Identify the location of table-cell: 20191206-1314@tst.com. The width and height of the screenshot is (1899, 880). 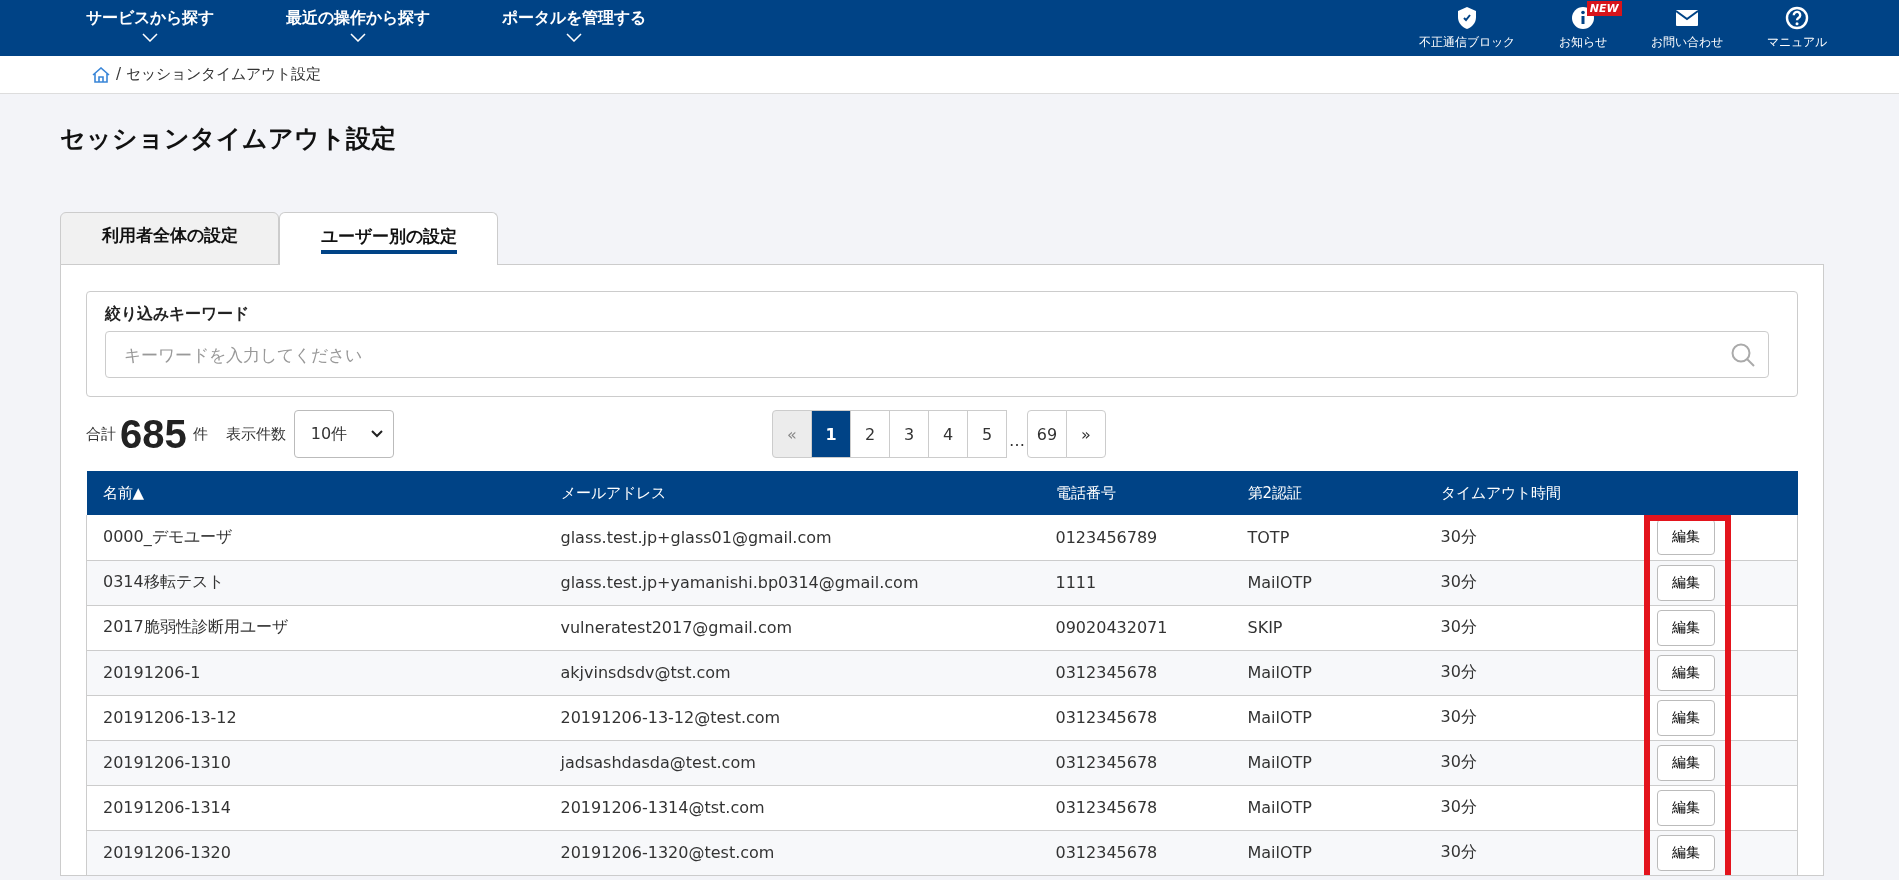
(792, 807).